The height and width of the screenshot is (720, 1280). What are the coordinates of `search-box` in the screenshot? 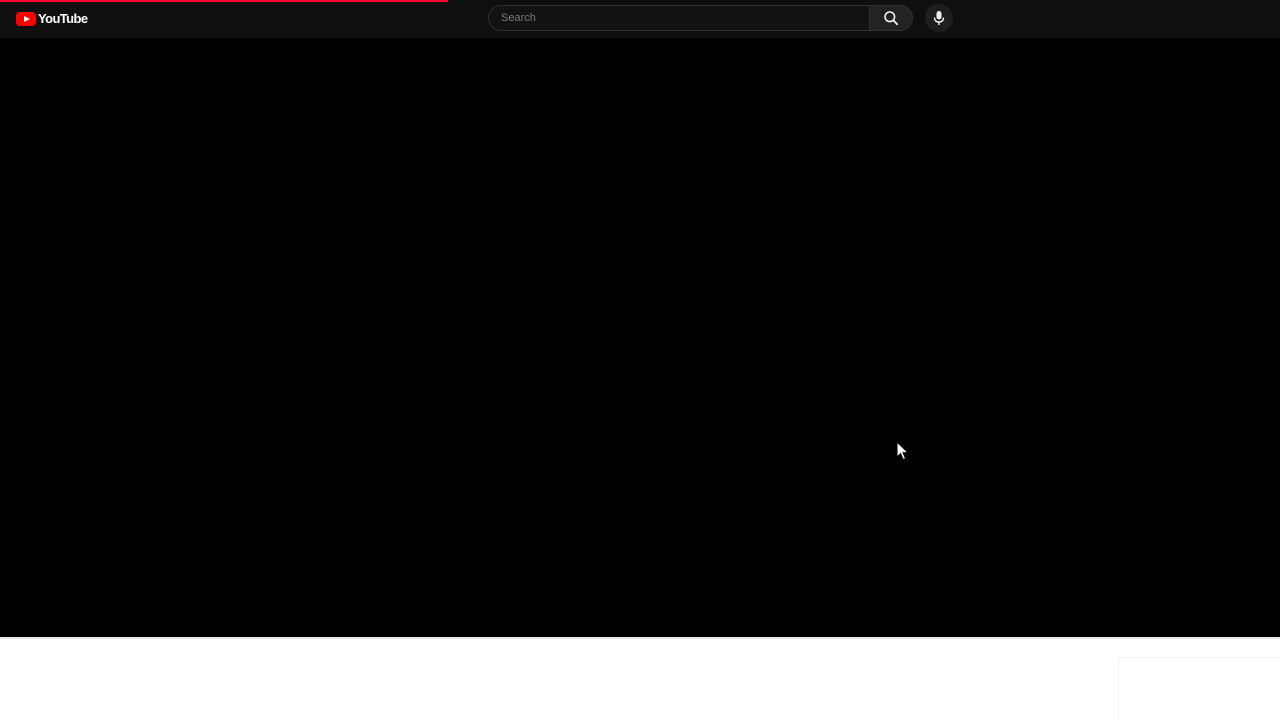 It's located at (679, 18).